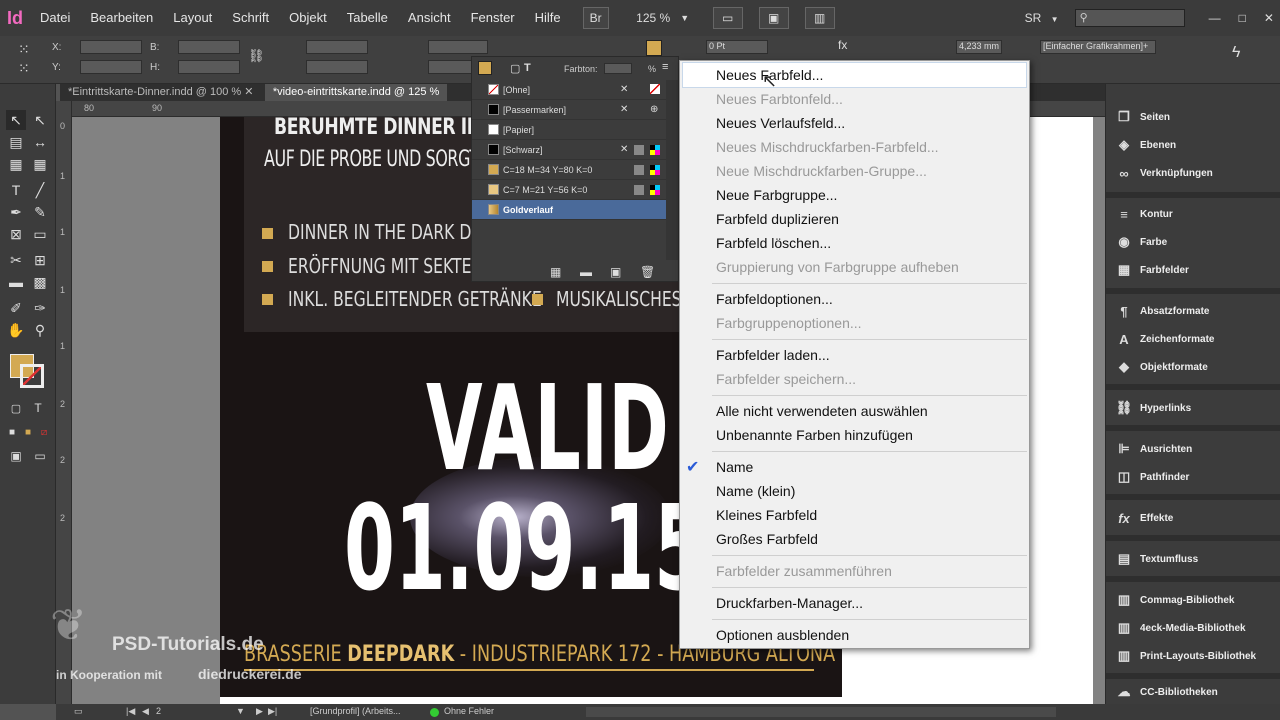 This screenshot has width=1280, height=720. What do you see at coordinates (121, 18) in the screenshot?
I see `menu-bearbeiten: Bearbeiten` at bounding box center [121, 18].